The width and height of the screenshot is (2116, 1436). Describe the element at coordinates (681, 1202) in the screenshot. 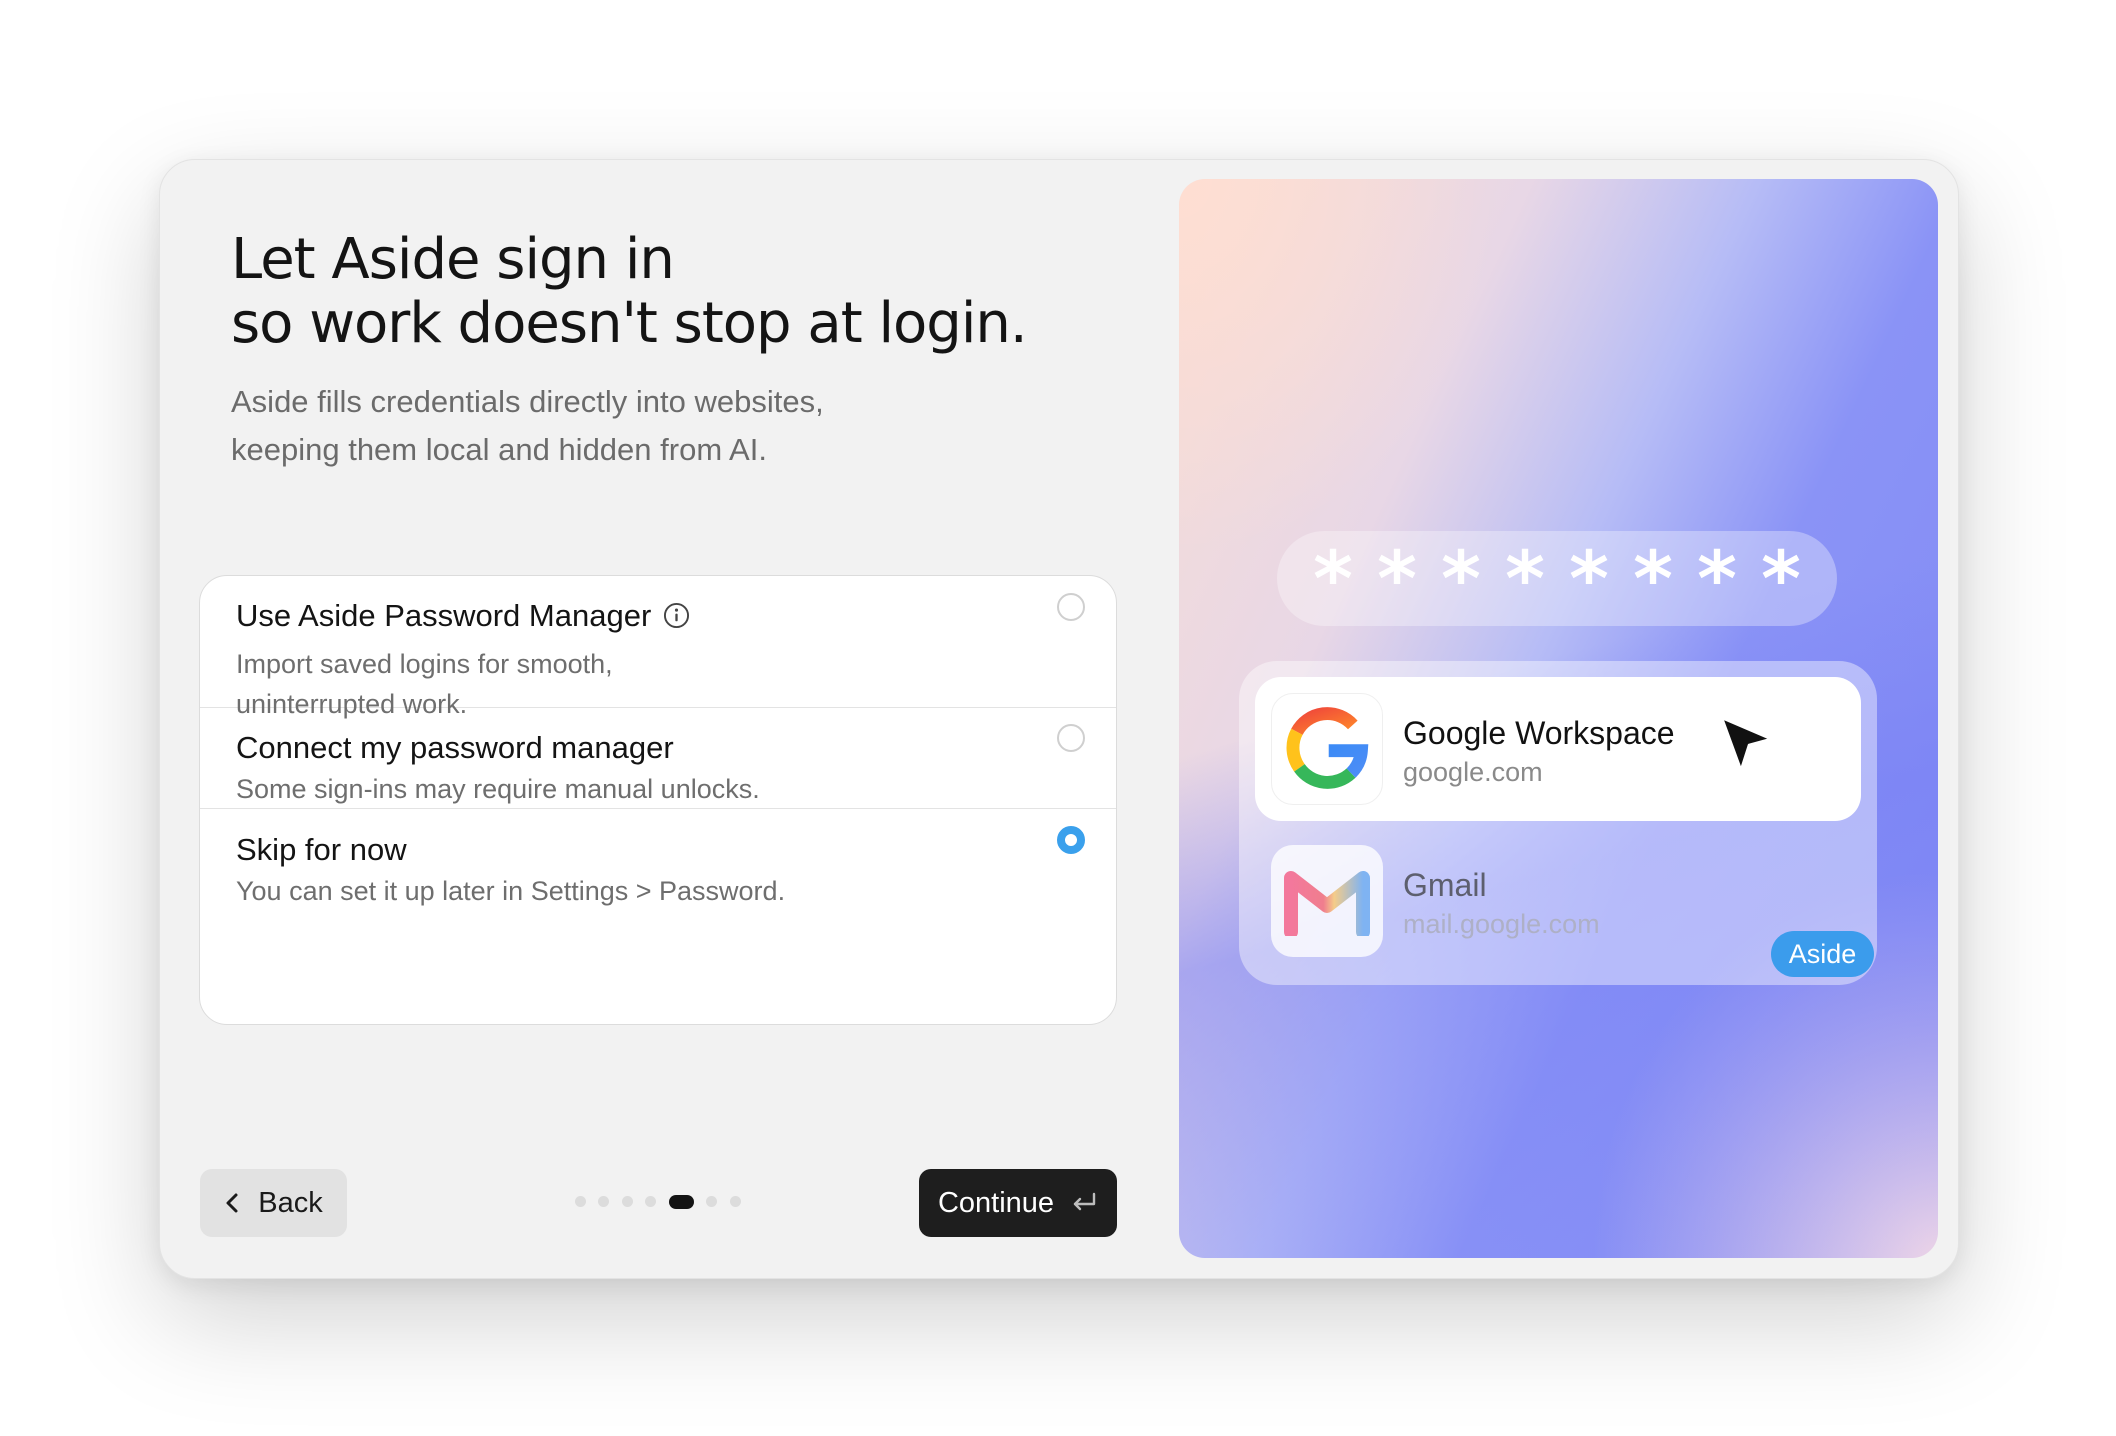

I see `step-dot-active` at that location.